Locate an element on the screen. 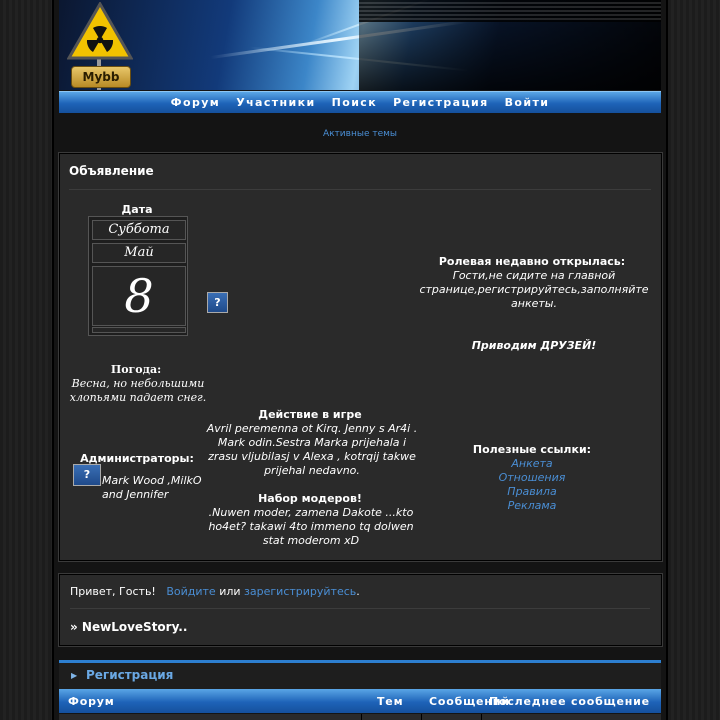 The height and width of the screenshot is (720, 720). category-title: Регистрация is located at coordinates (129, 675).